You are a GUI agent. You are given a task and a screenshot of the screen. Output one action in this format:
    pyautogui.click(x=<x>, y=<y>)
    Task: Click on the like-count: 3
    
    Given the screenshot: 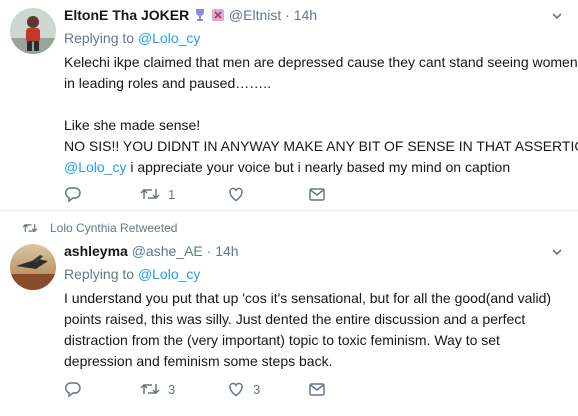 What is the action you would take?
    pyautogui.click(x=257, y=389)
    